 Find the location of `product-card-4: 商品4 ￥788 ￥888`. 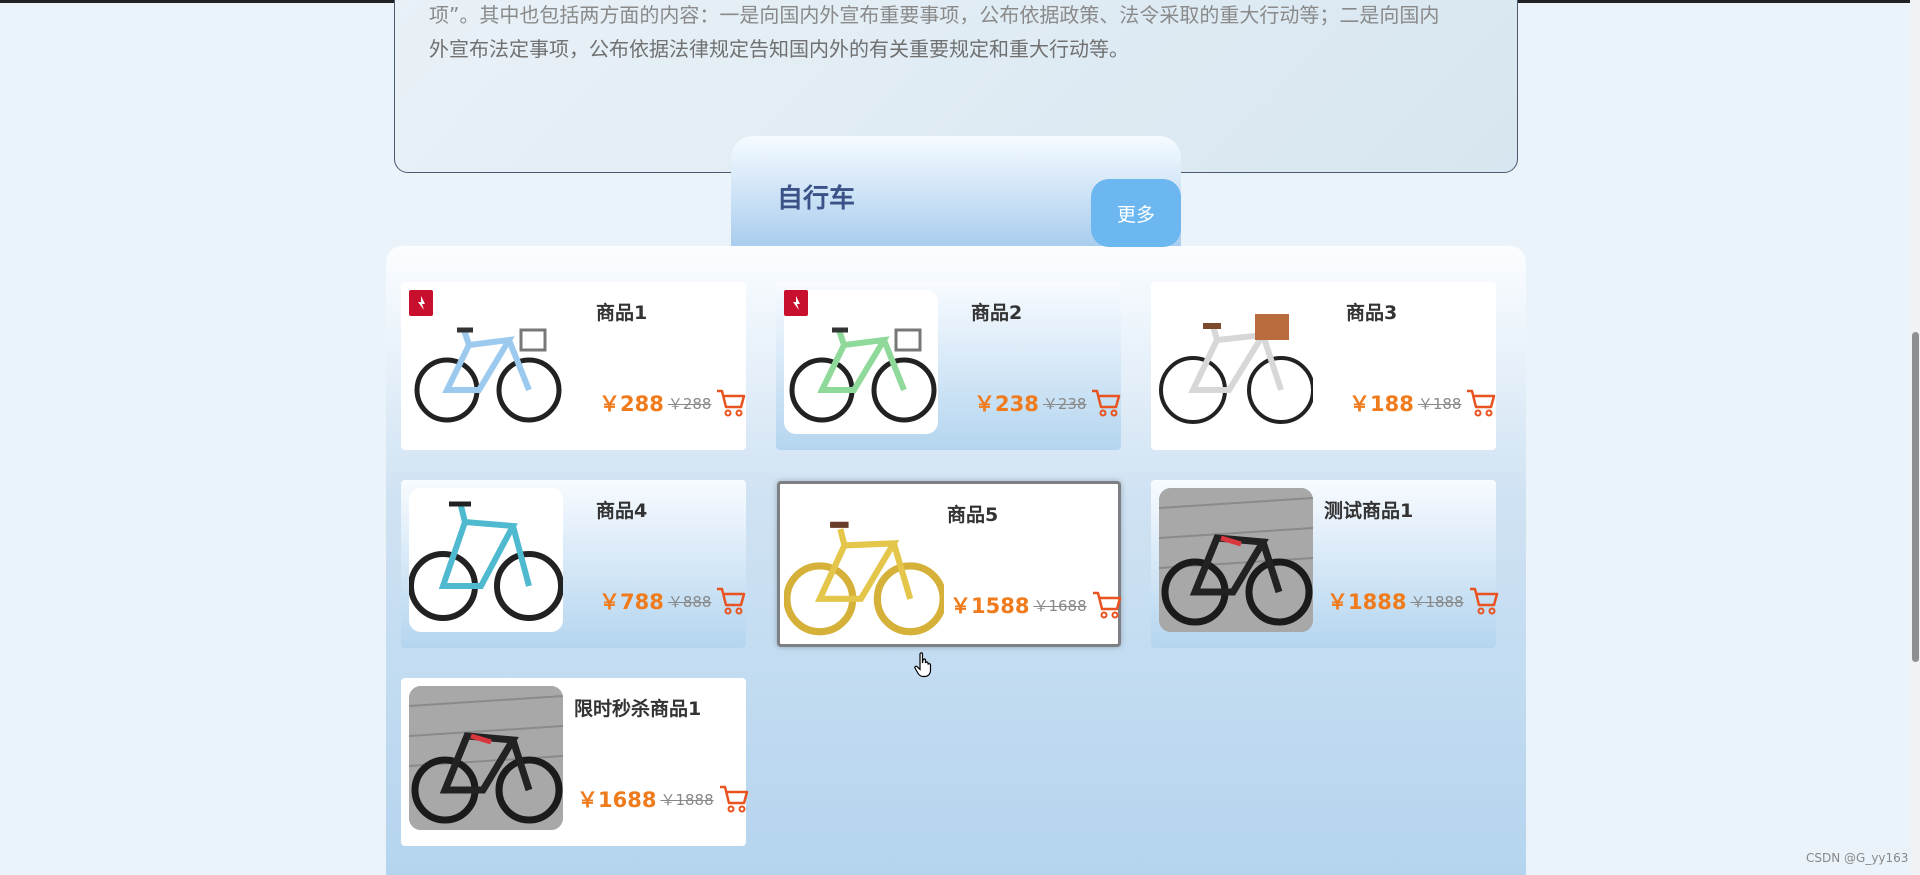

product-card-4: 商品4 ￥788 ￥888 is located at coordinates (573, 564).